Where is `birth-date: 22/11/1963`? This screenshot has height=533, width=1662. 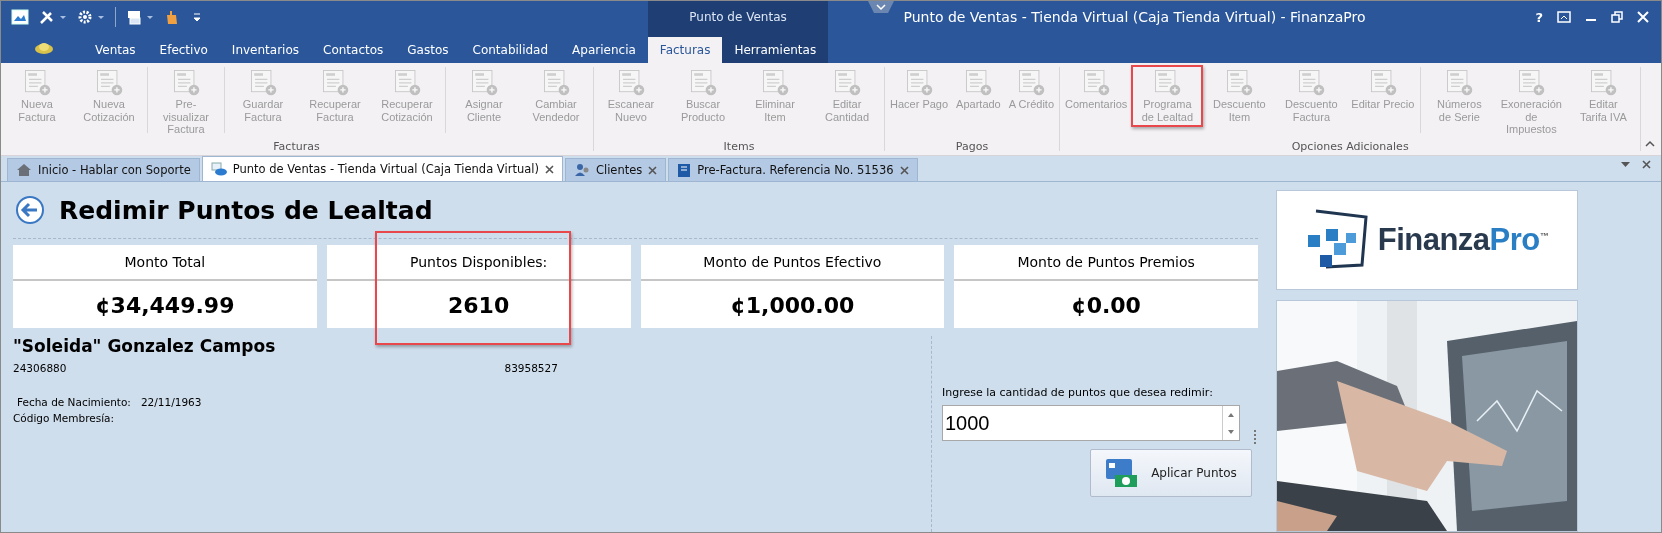
birth-date: 22/11/1963 is located at coordinates (171, 402).